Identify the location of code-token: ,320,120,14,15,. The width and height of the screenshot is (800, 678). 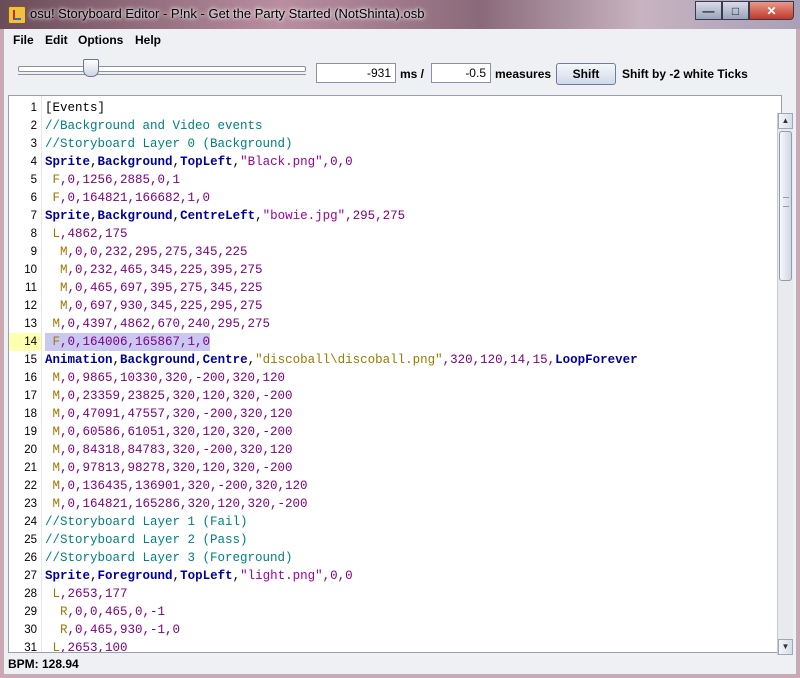
(499, 360).